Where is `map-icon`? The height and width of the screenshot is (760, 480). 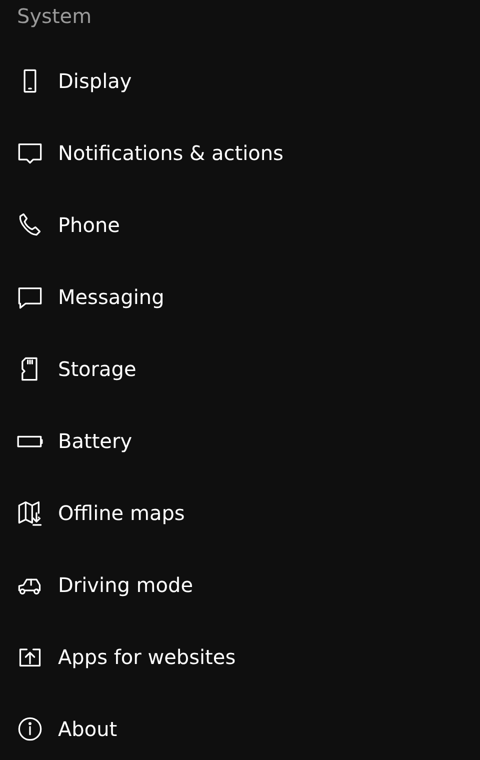
map-icon is located at coordinates (30, 513).